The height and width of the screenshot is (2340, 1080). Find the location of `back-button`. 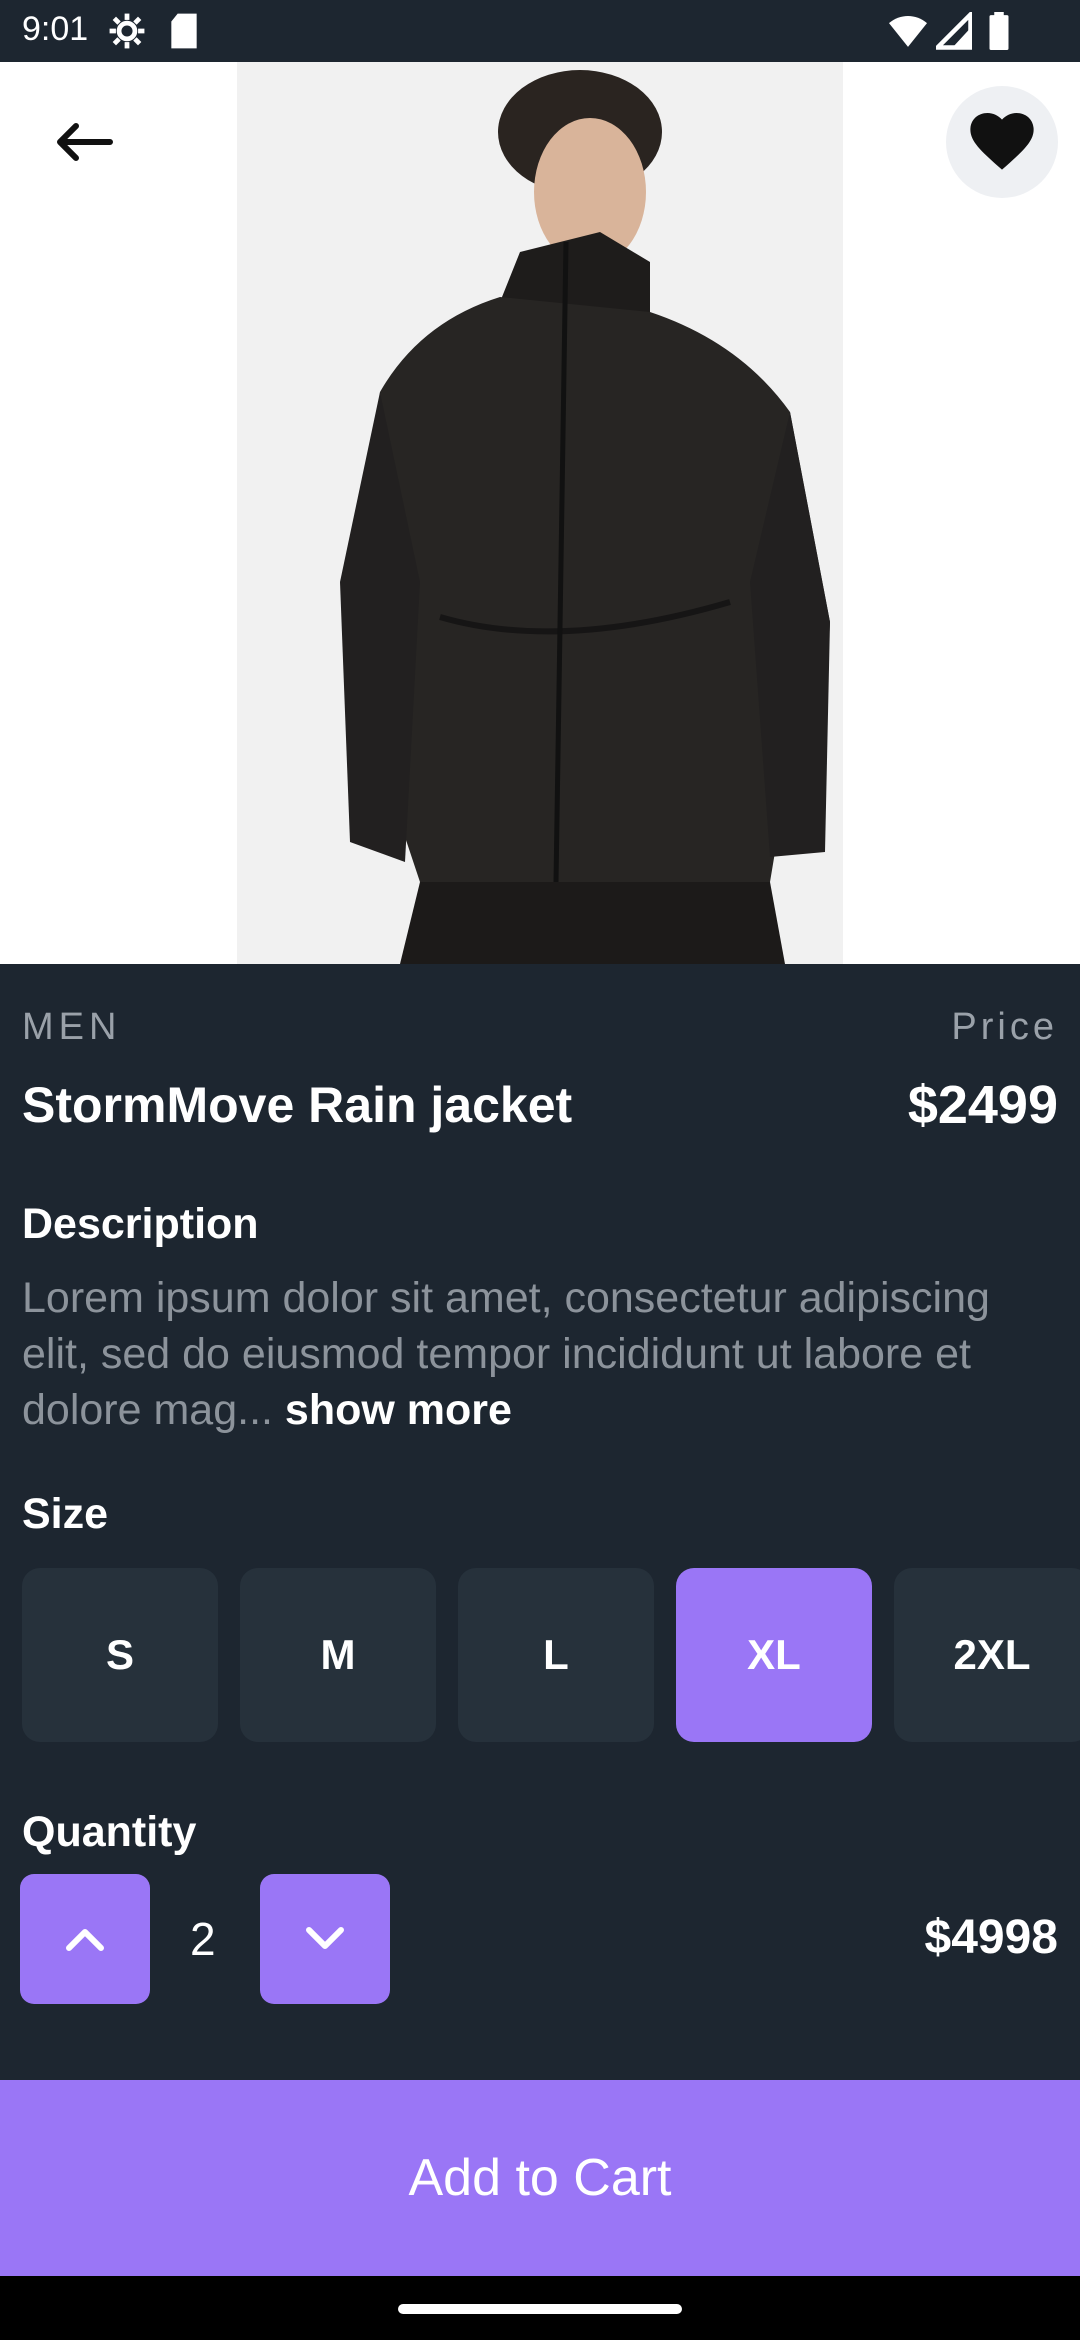

back-button is located at coordinates (84, 142).